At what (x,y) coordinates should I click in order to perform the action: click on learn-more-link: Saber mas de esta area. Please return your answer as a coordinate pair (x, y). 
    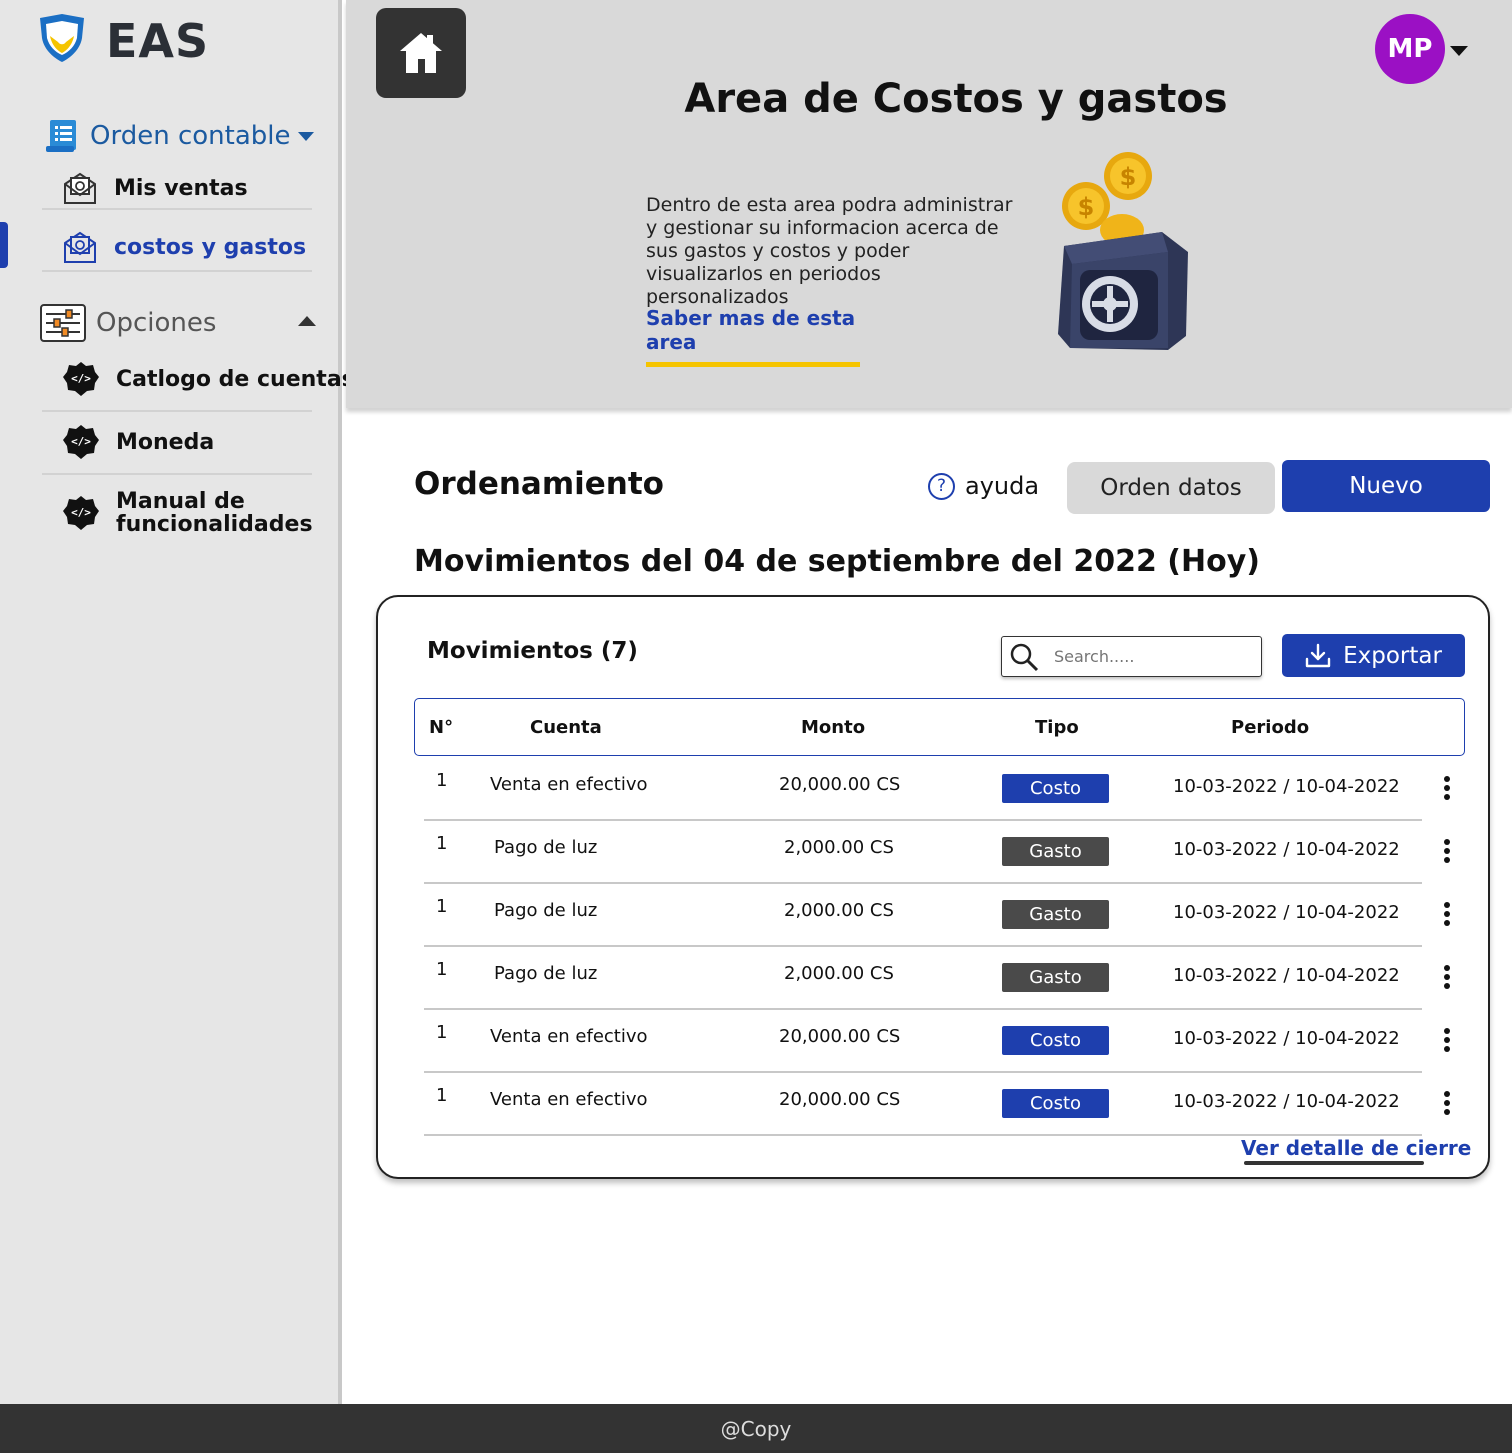
    Looking at the image, I should click on (753, 336).